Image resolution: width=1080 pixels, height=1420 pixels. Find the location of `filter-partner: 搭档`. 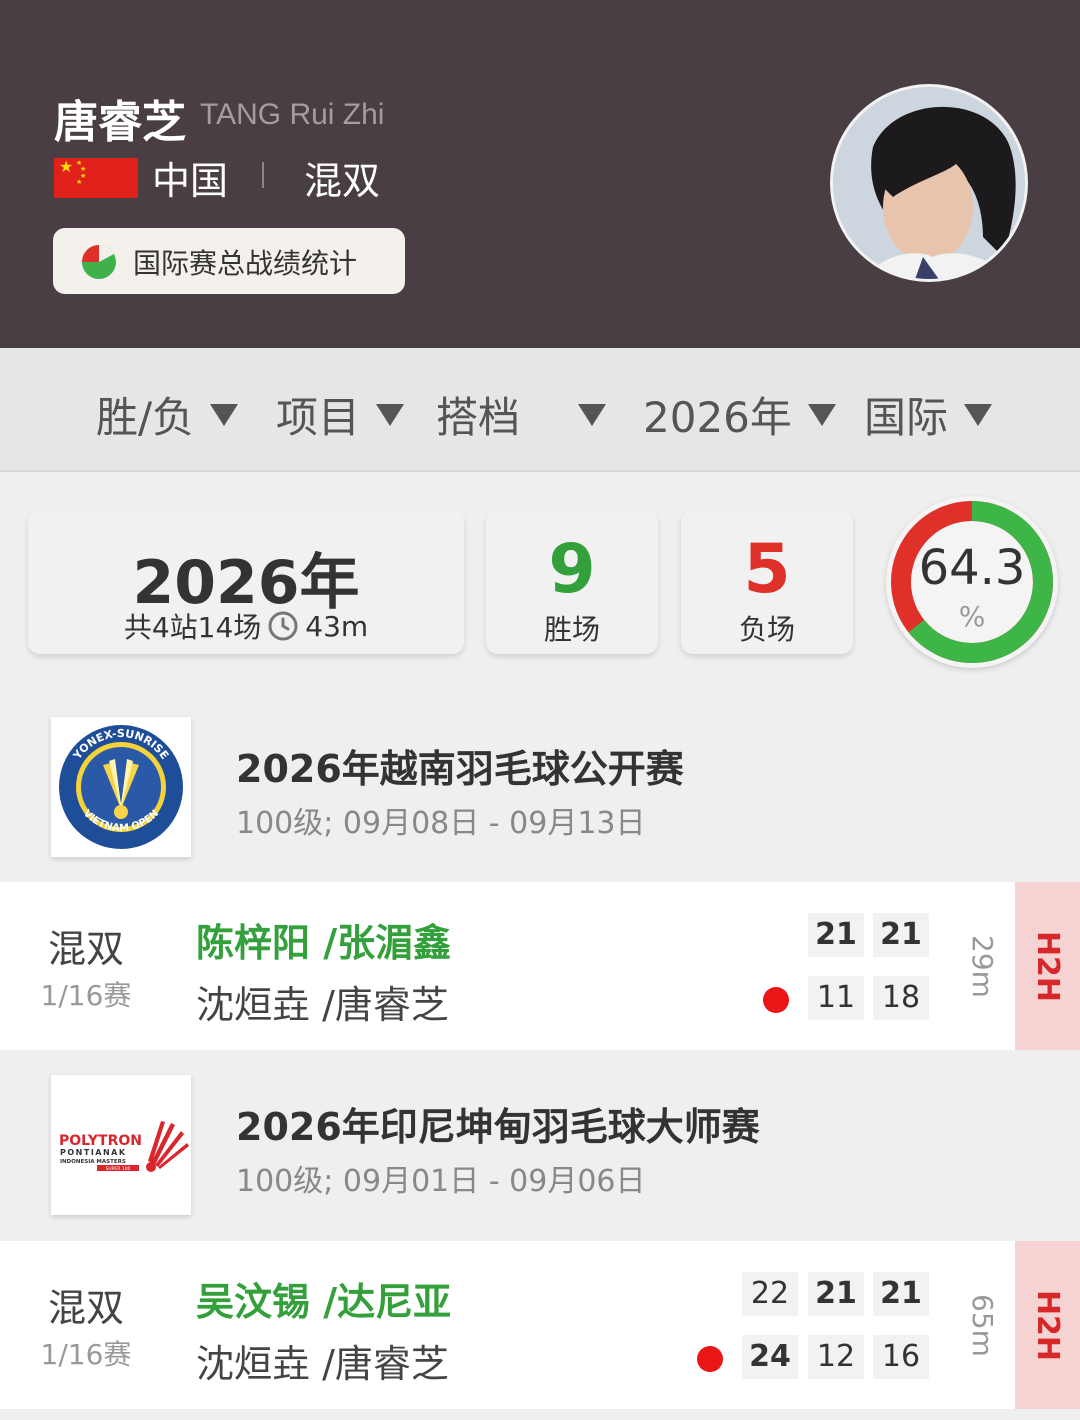

filter-partner: 搭档 is located at coordinates (521, 414).